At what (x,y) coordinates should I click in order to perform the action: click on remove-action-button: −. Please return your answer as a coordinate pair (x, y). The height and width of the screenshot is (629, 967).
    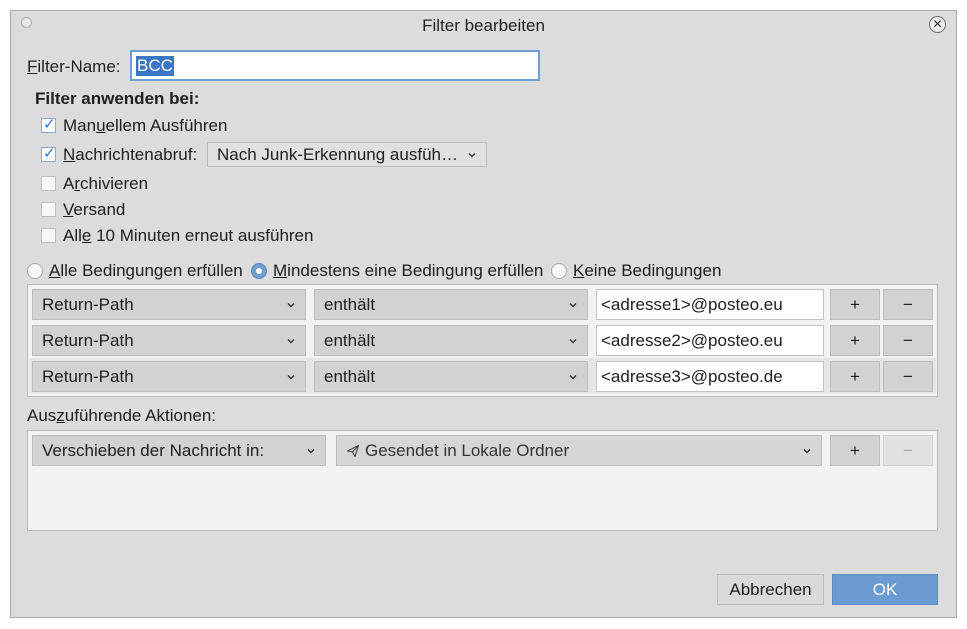
    Looking at the image, I should click on (908, 450).